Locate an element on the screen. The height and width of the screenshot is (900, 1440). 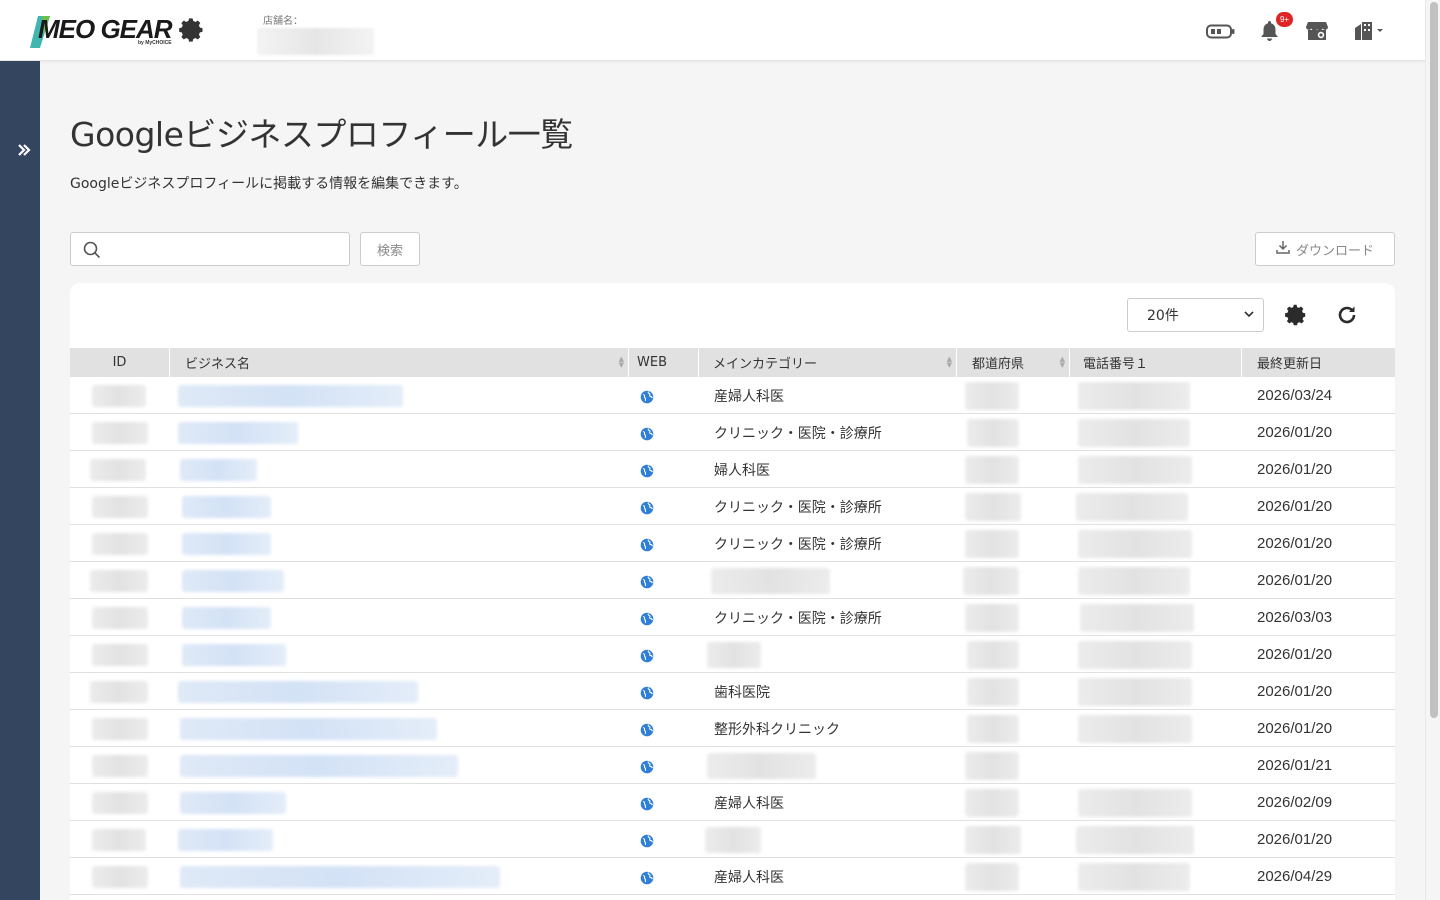
building-icon is located at coordinates (1370, 30).